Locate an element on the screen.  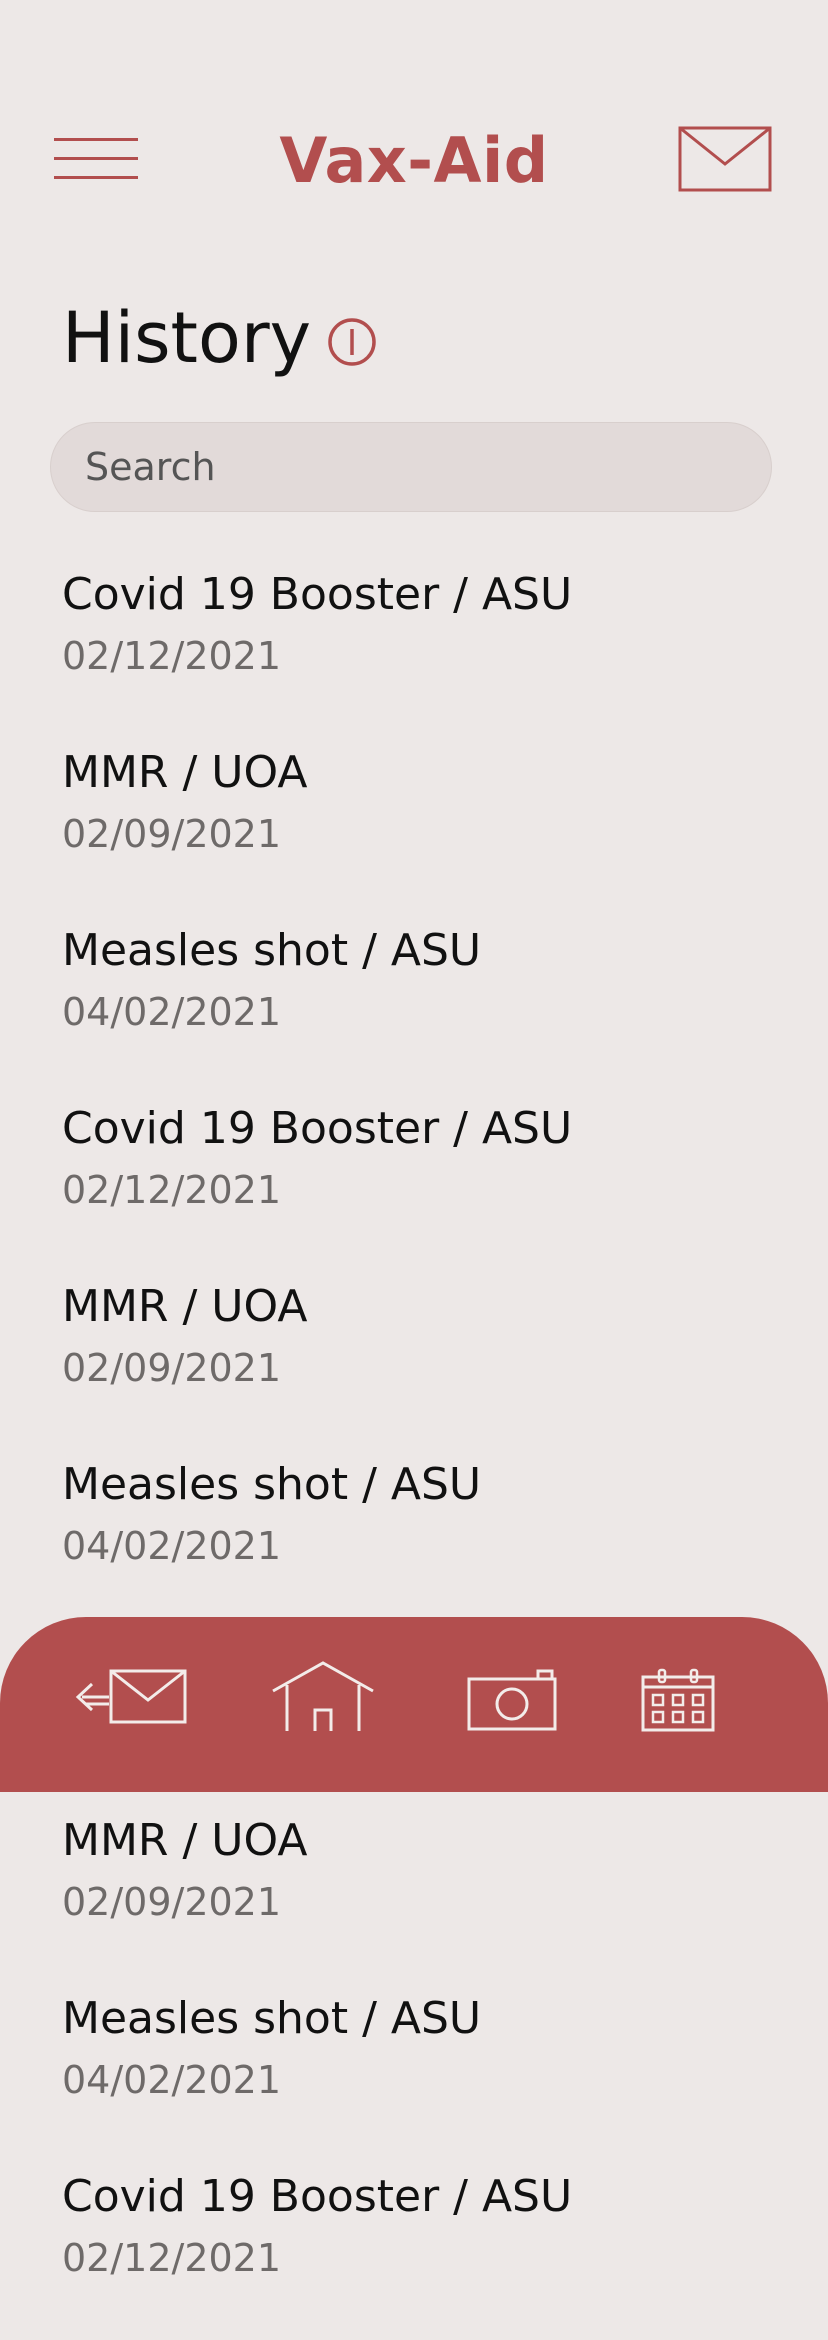
search-input is located at coordinates (411, 467).